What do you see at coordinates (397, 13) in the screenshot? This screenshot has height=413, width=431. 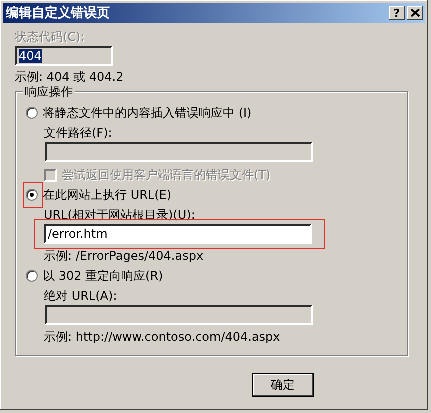 I see `help-button: ?` at bounding box center [397, 13].